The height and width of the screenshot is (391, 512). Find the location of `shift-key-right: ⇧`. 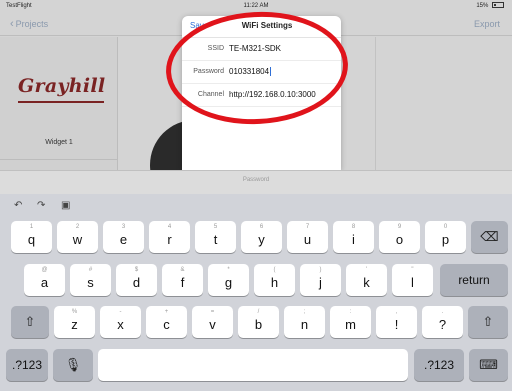

shift-key-right: ⇧ is located at coordinates (488, 322).